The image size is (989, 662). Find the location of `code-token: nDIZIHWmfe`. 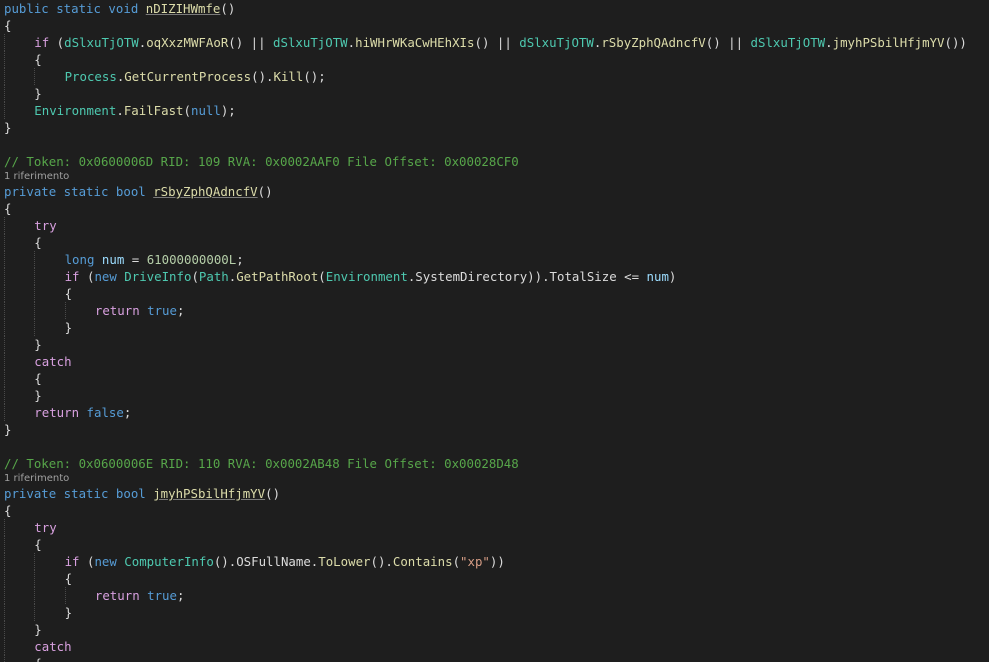

code-token: nDIZIHWmfe is located at coordinates (183, 8).